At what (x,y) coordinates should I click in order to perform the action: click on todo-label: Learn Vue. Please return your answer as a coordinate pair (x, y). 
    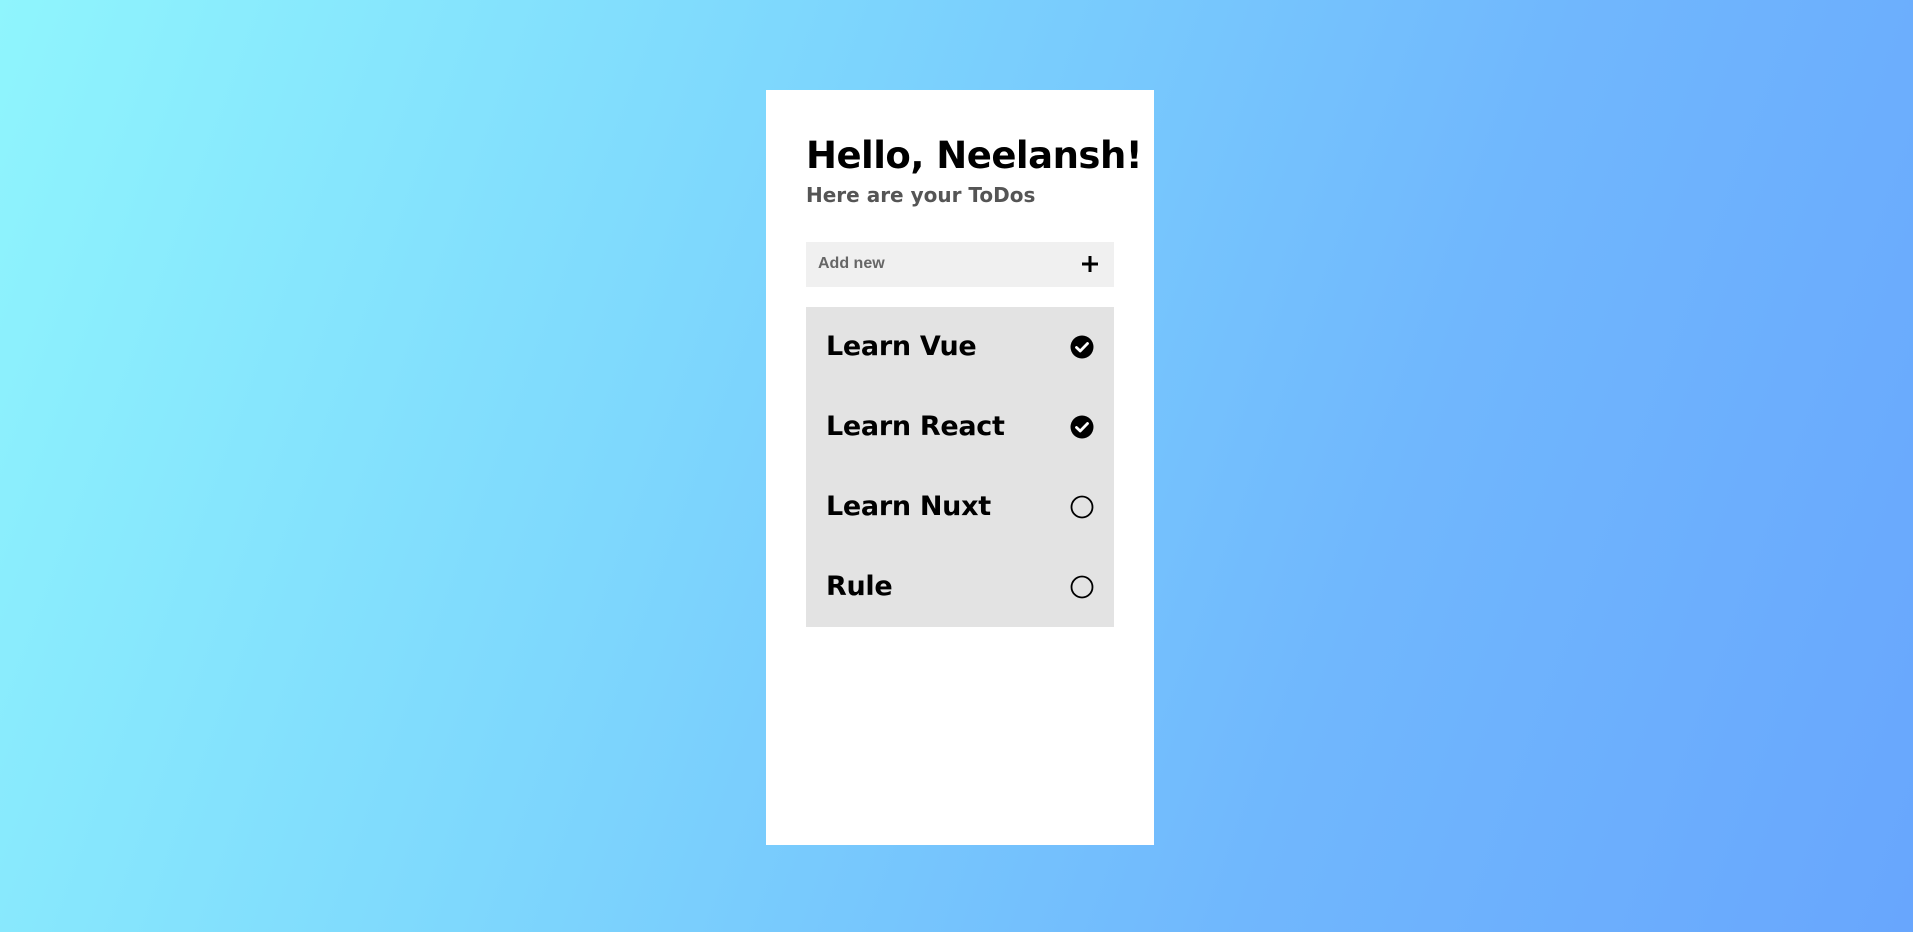
    Looking at the image, I should click on (901, 347).